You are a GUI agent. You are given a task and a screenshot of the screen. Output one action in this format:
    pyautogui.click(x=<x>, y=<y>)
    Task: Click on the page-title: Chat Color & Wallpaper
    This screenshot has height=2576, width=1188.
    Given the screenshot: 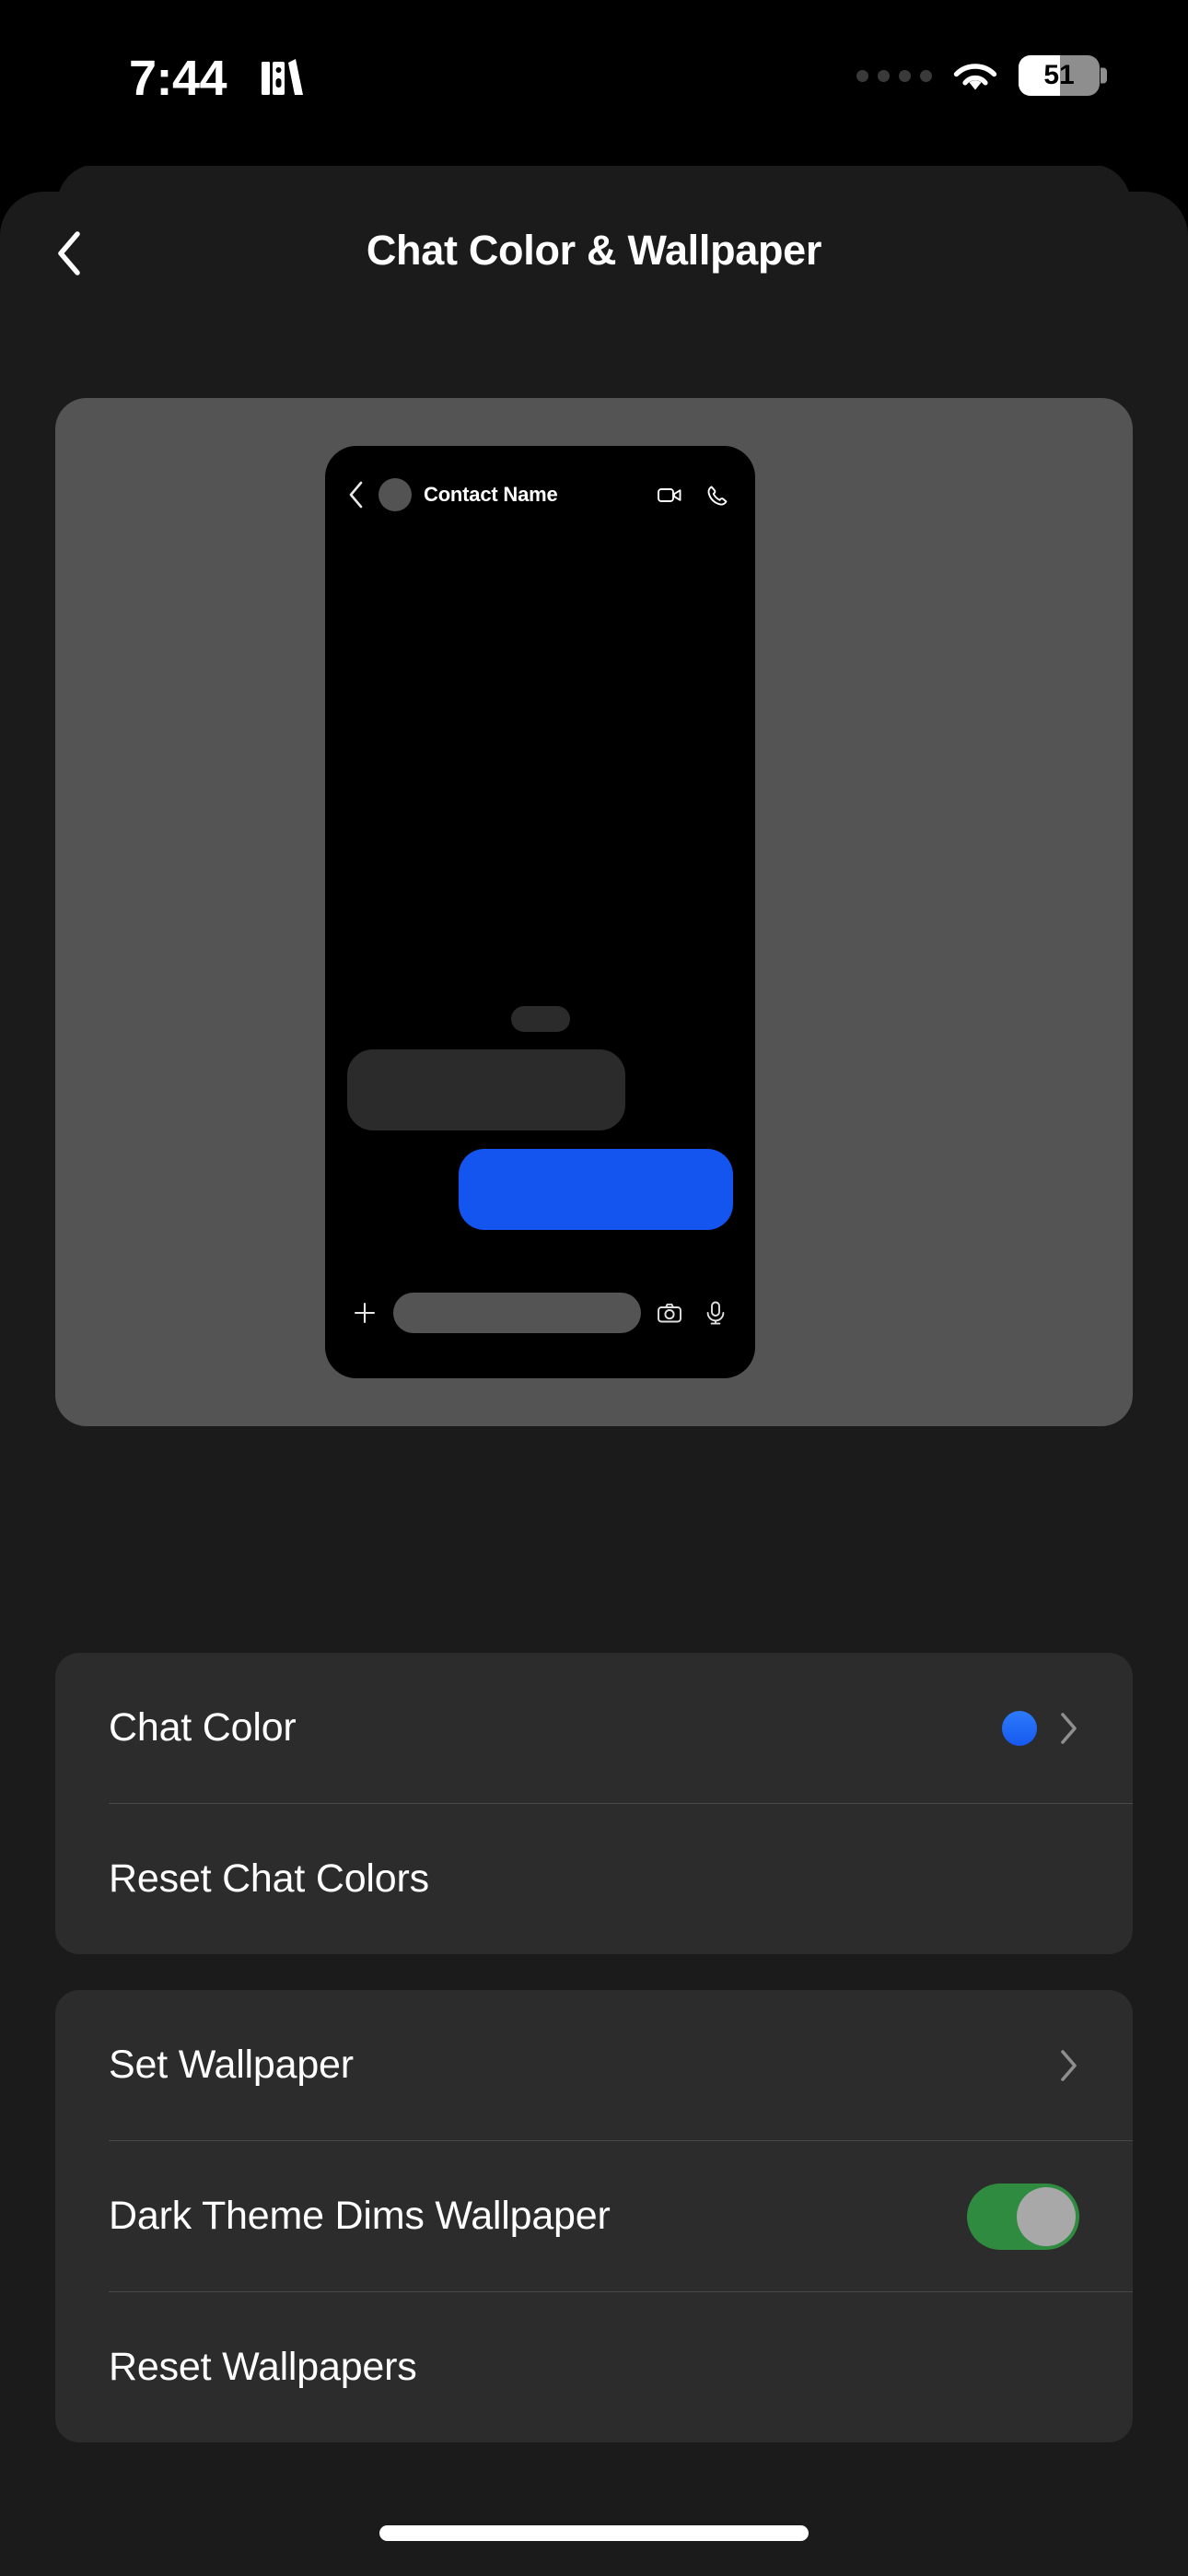 What is the action you would take?
    pyautogui.click(x=594, y=250)
    